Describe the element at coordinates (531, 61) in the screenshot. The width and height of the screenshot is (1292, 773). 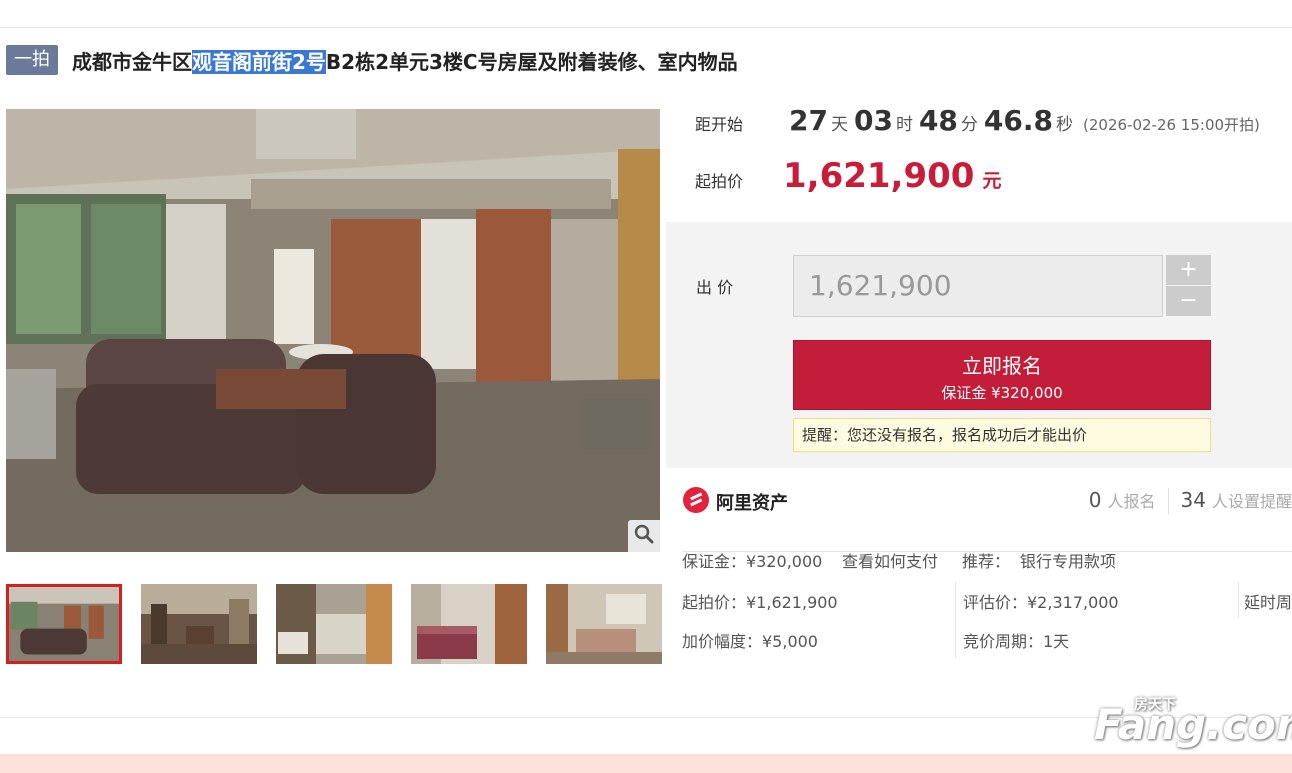
I see `title-suffix: B2栋2单元3楼C号房屋及附着装修、室内物品` at that location.